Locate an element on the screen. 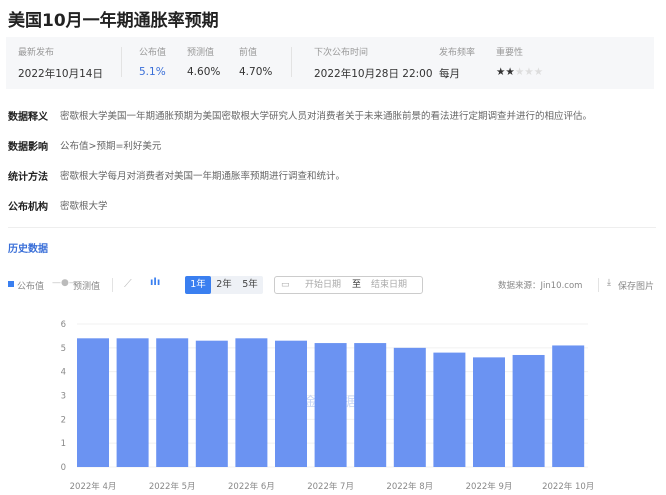 This screenshot has width=666, height=495. y-tick-label: 5 is located at coordinates (63, 349).